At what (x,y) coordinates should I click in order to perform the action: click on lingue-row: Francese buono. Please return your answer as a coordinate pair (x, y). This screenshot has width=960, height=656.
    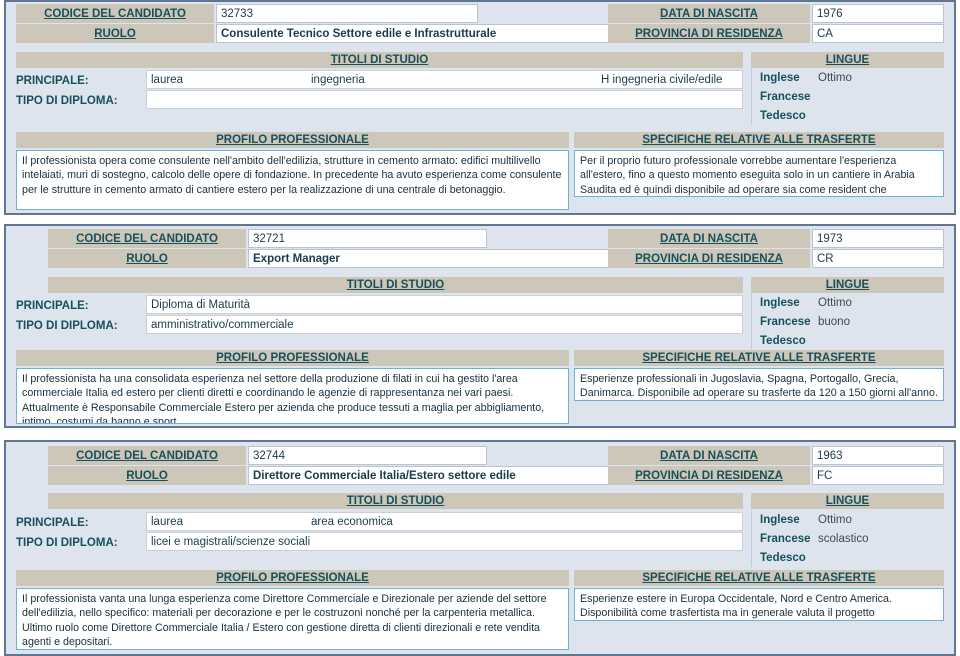
    Looking at the image, I should click on (805, 322).